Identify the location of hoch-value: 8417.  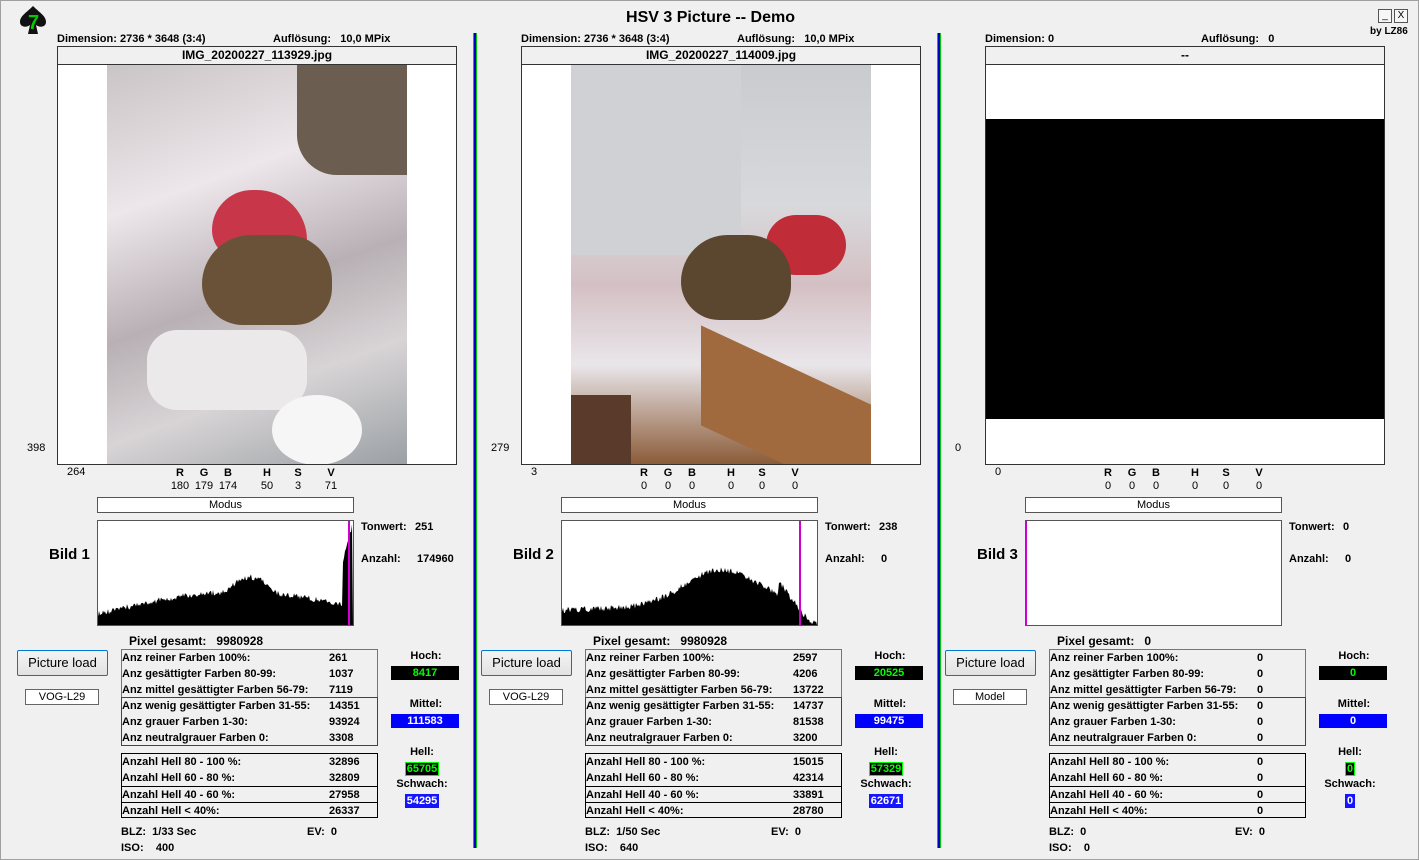
(425, 673).